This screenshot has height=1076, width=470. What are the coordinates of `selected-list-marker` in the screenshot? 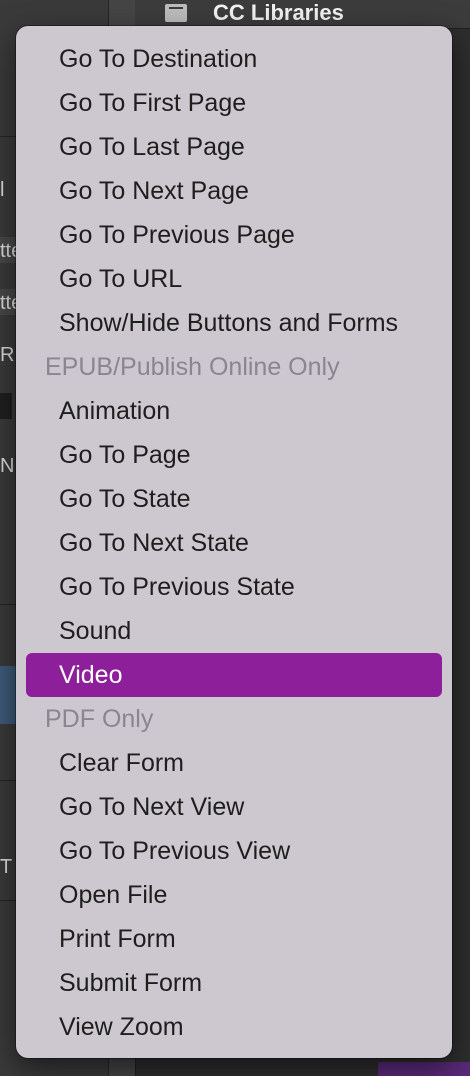 It's located at (8, 695).